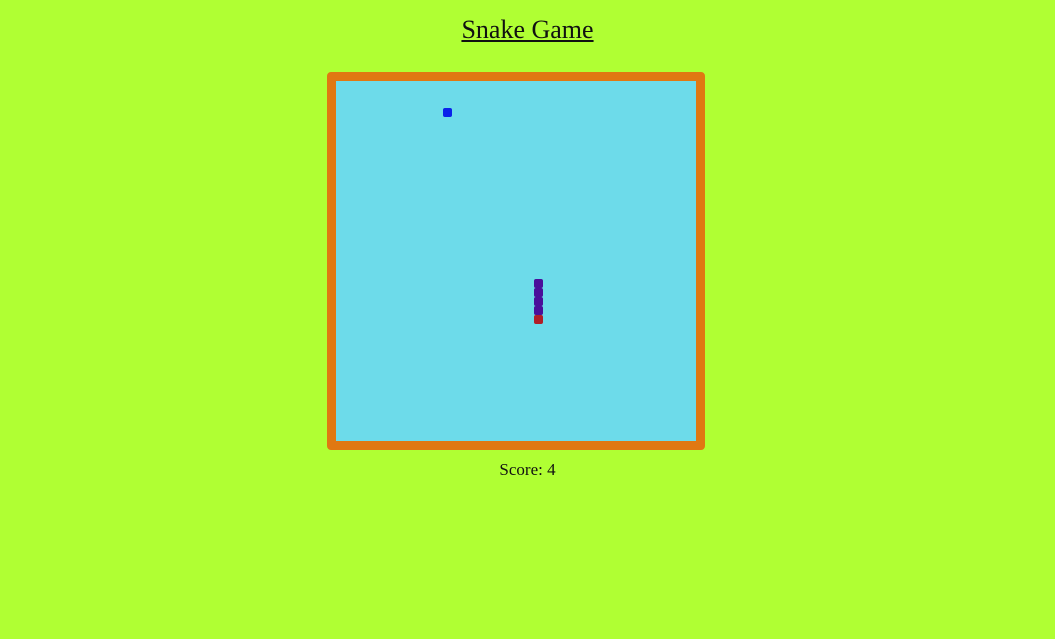  What do you see at coordinates (527, 29) in the screenshot?
I see `page-title: Snake Game` at bounding box center [527, 29].